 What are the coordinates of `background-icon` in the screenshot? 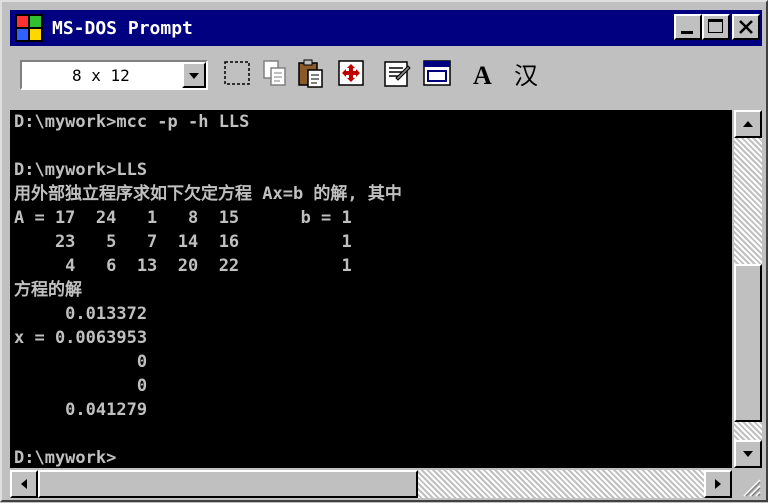 It's located at (437, 73).